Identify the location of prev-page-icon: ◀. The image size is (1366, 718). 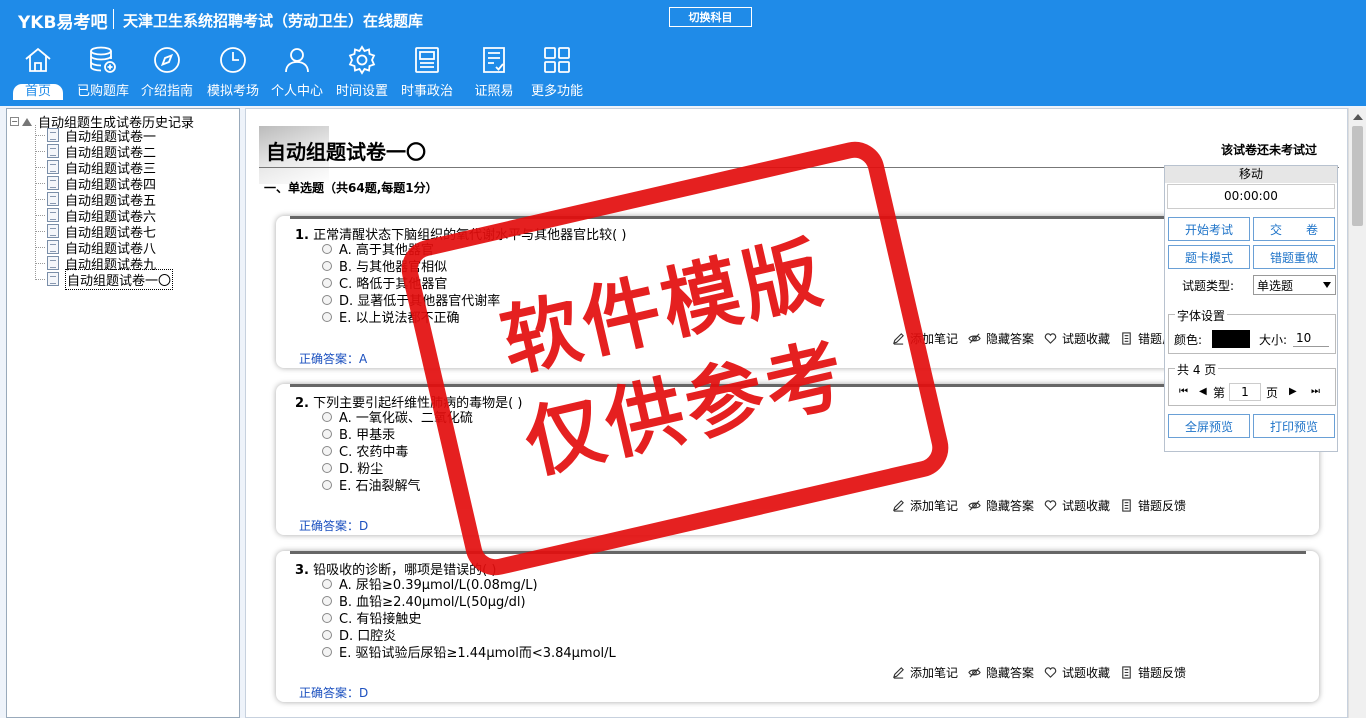
(1203, 391).